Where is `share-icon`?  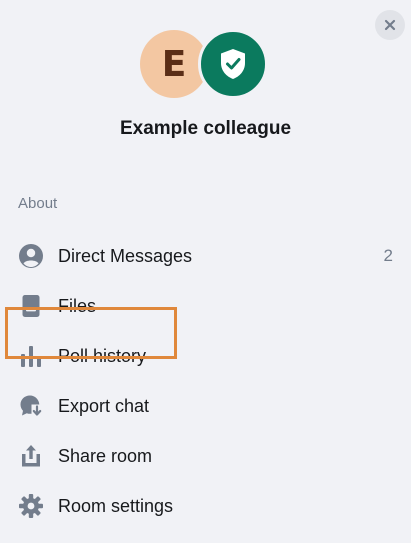 share-icon is located at coordinates (31, 456).